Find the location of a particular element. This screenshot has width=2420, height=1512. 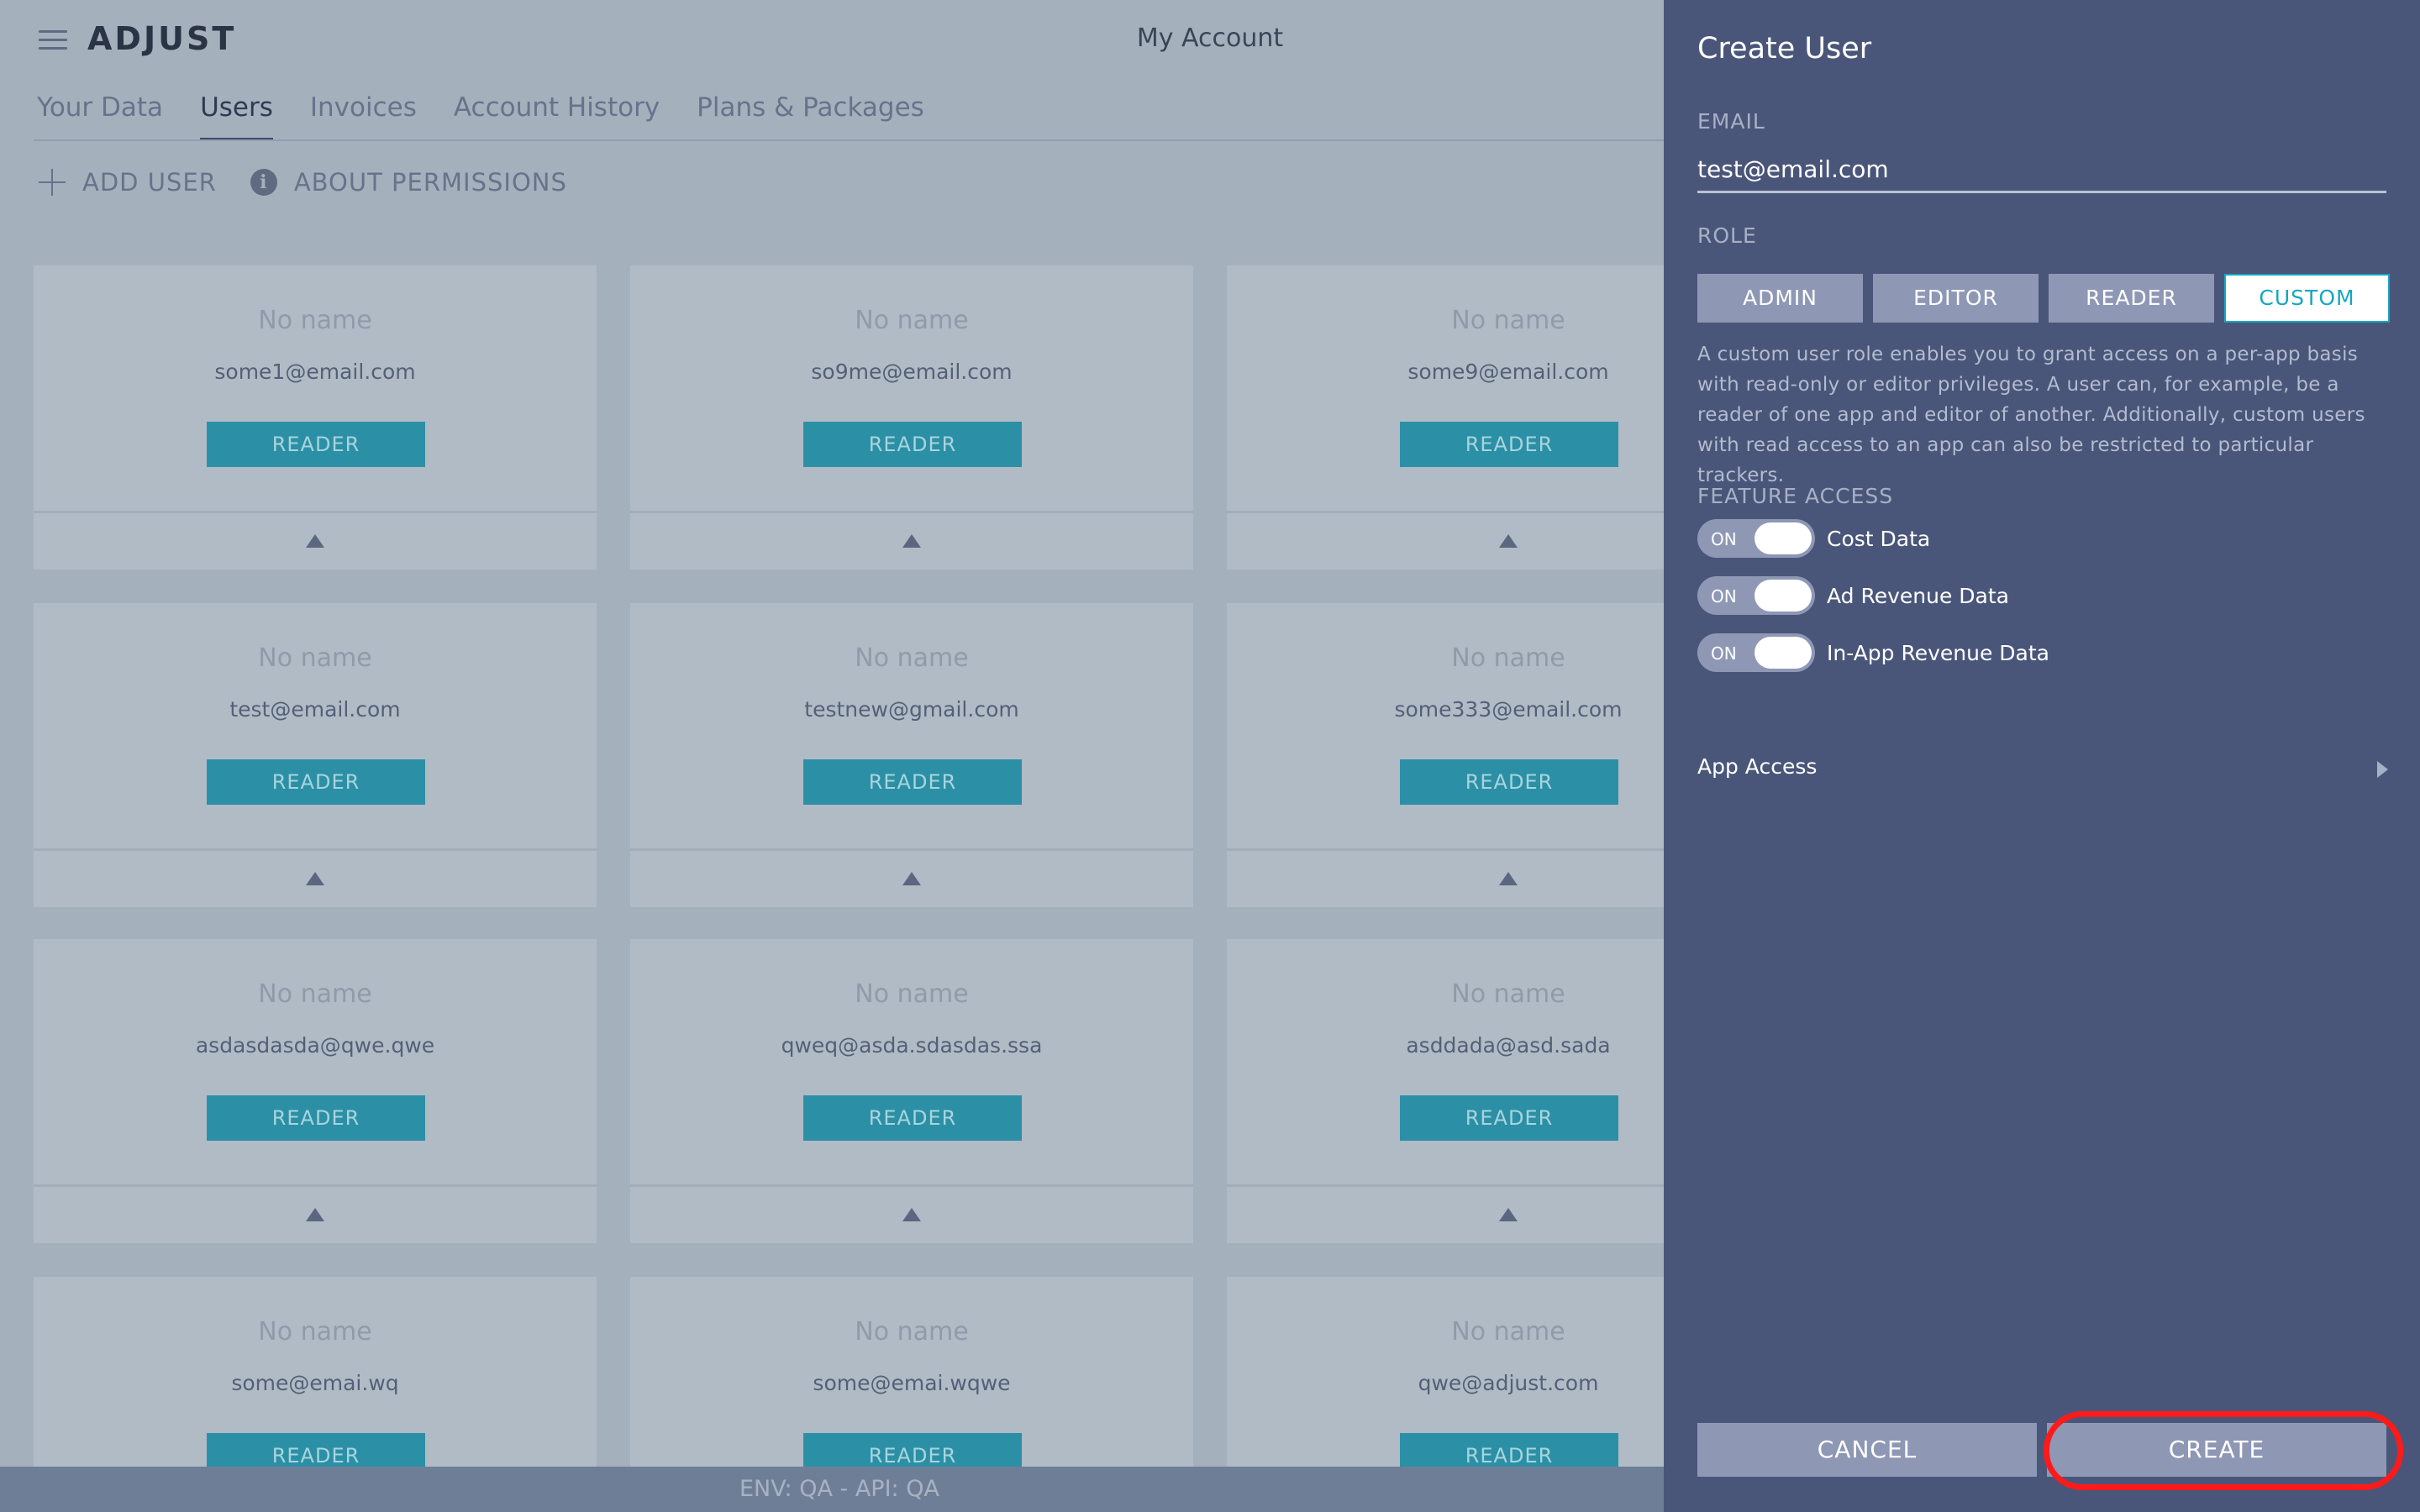

user-email: some@emai.wq is located at coordinates (315, 1383).